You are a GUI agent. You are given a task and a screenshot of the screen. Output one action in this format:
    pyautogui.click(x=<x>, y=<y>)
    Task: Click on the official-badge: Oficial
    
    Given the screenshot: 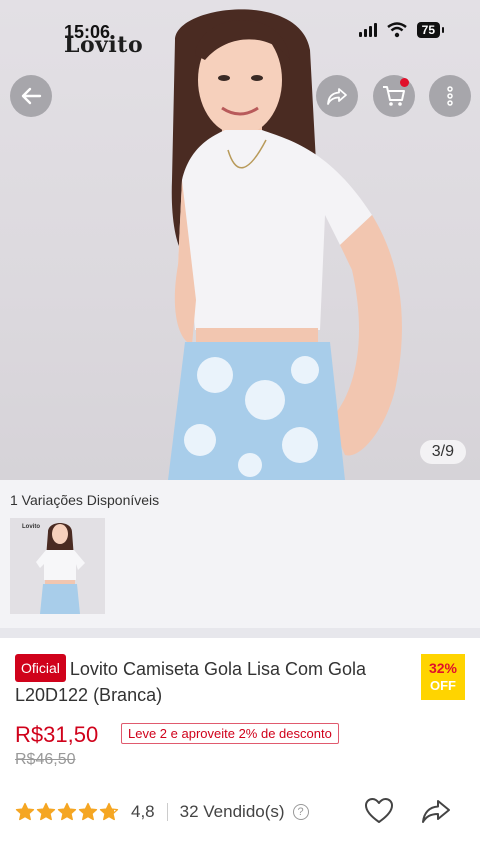 What is the action you would take?
    pyautogui.click(x=40, y=668)
    